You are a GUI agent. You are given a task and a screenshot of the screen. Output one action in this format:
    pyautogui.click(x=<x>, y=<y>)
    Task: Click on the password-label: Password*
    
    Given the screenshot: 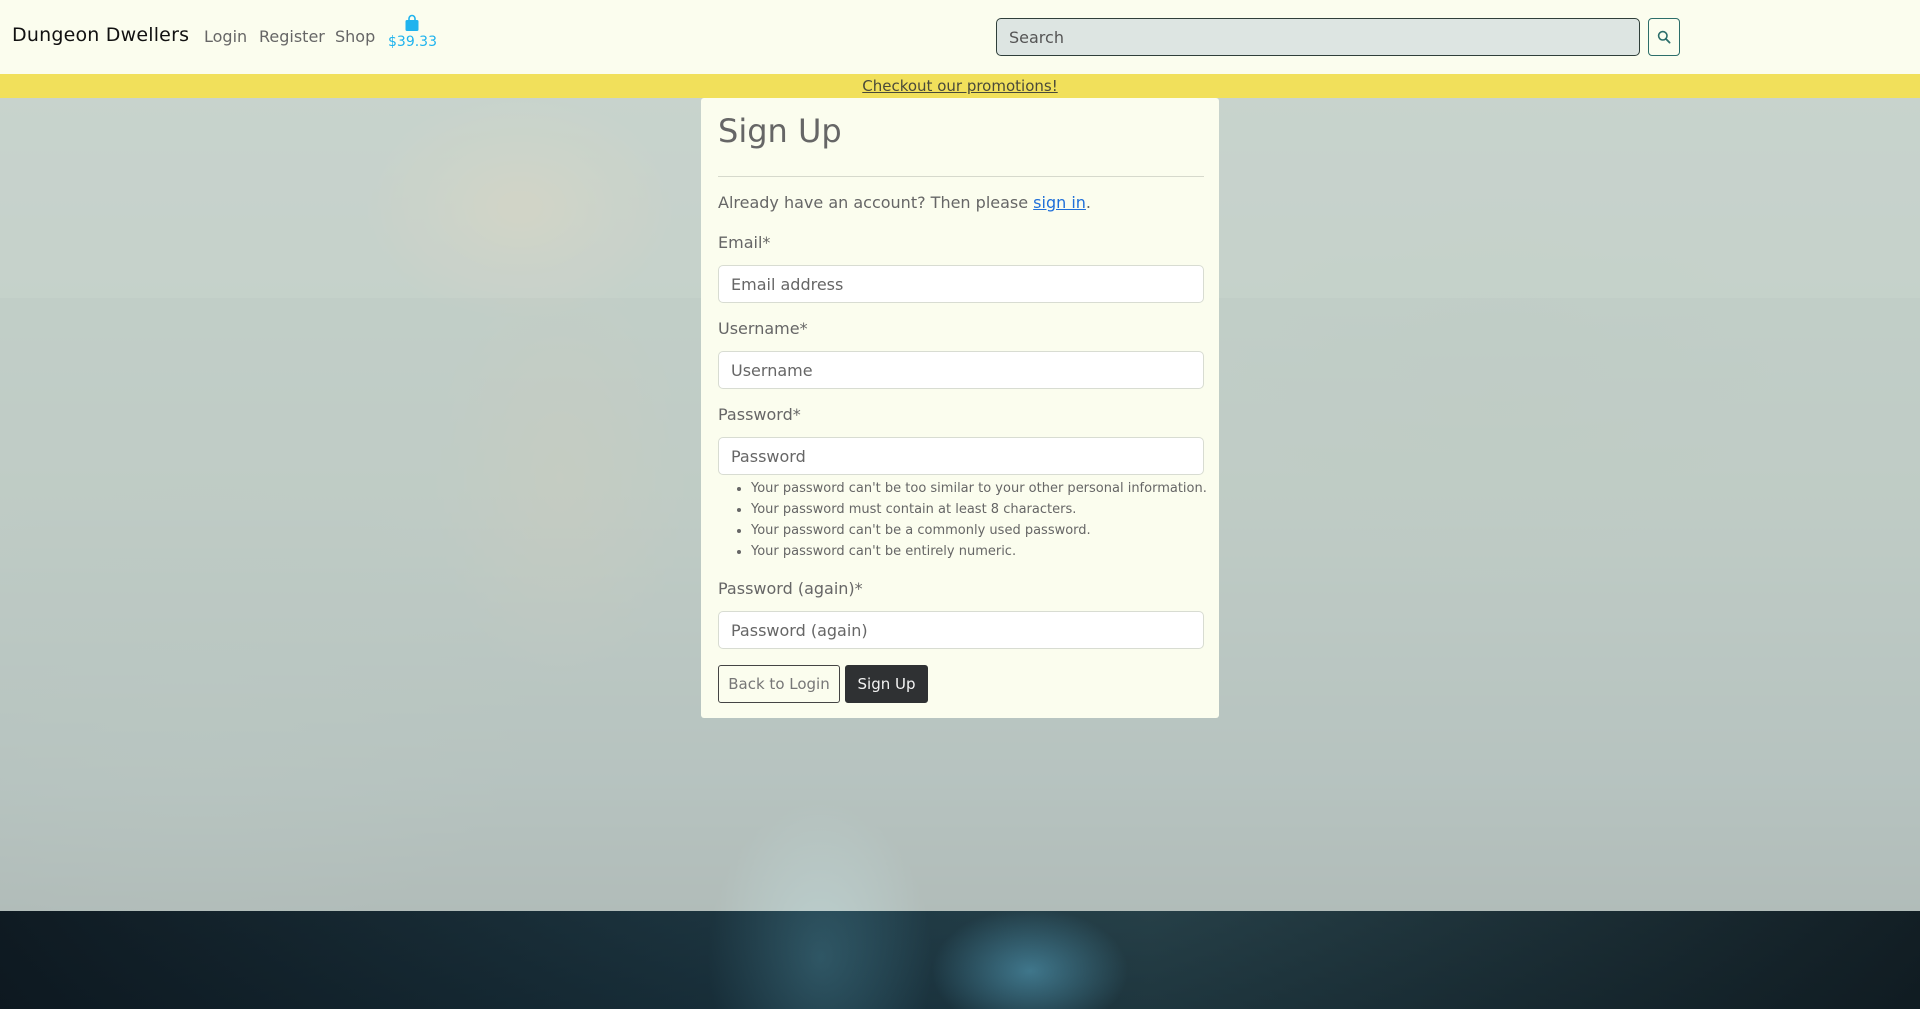 What is the action you would take?
    pyautogui.click(x=759, y=414)
    